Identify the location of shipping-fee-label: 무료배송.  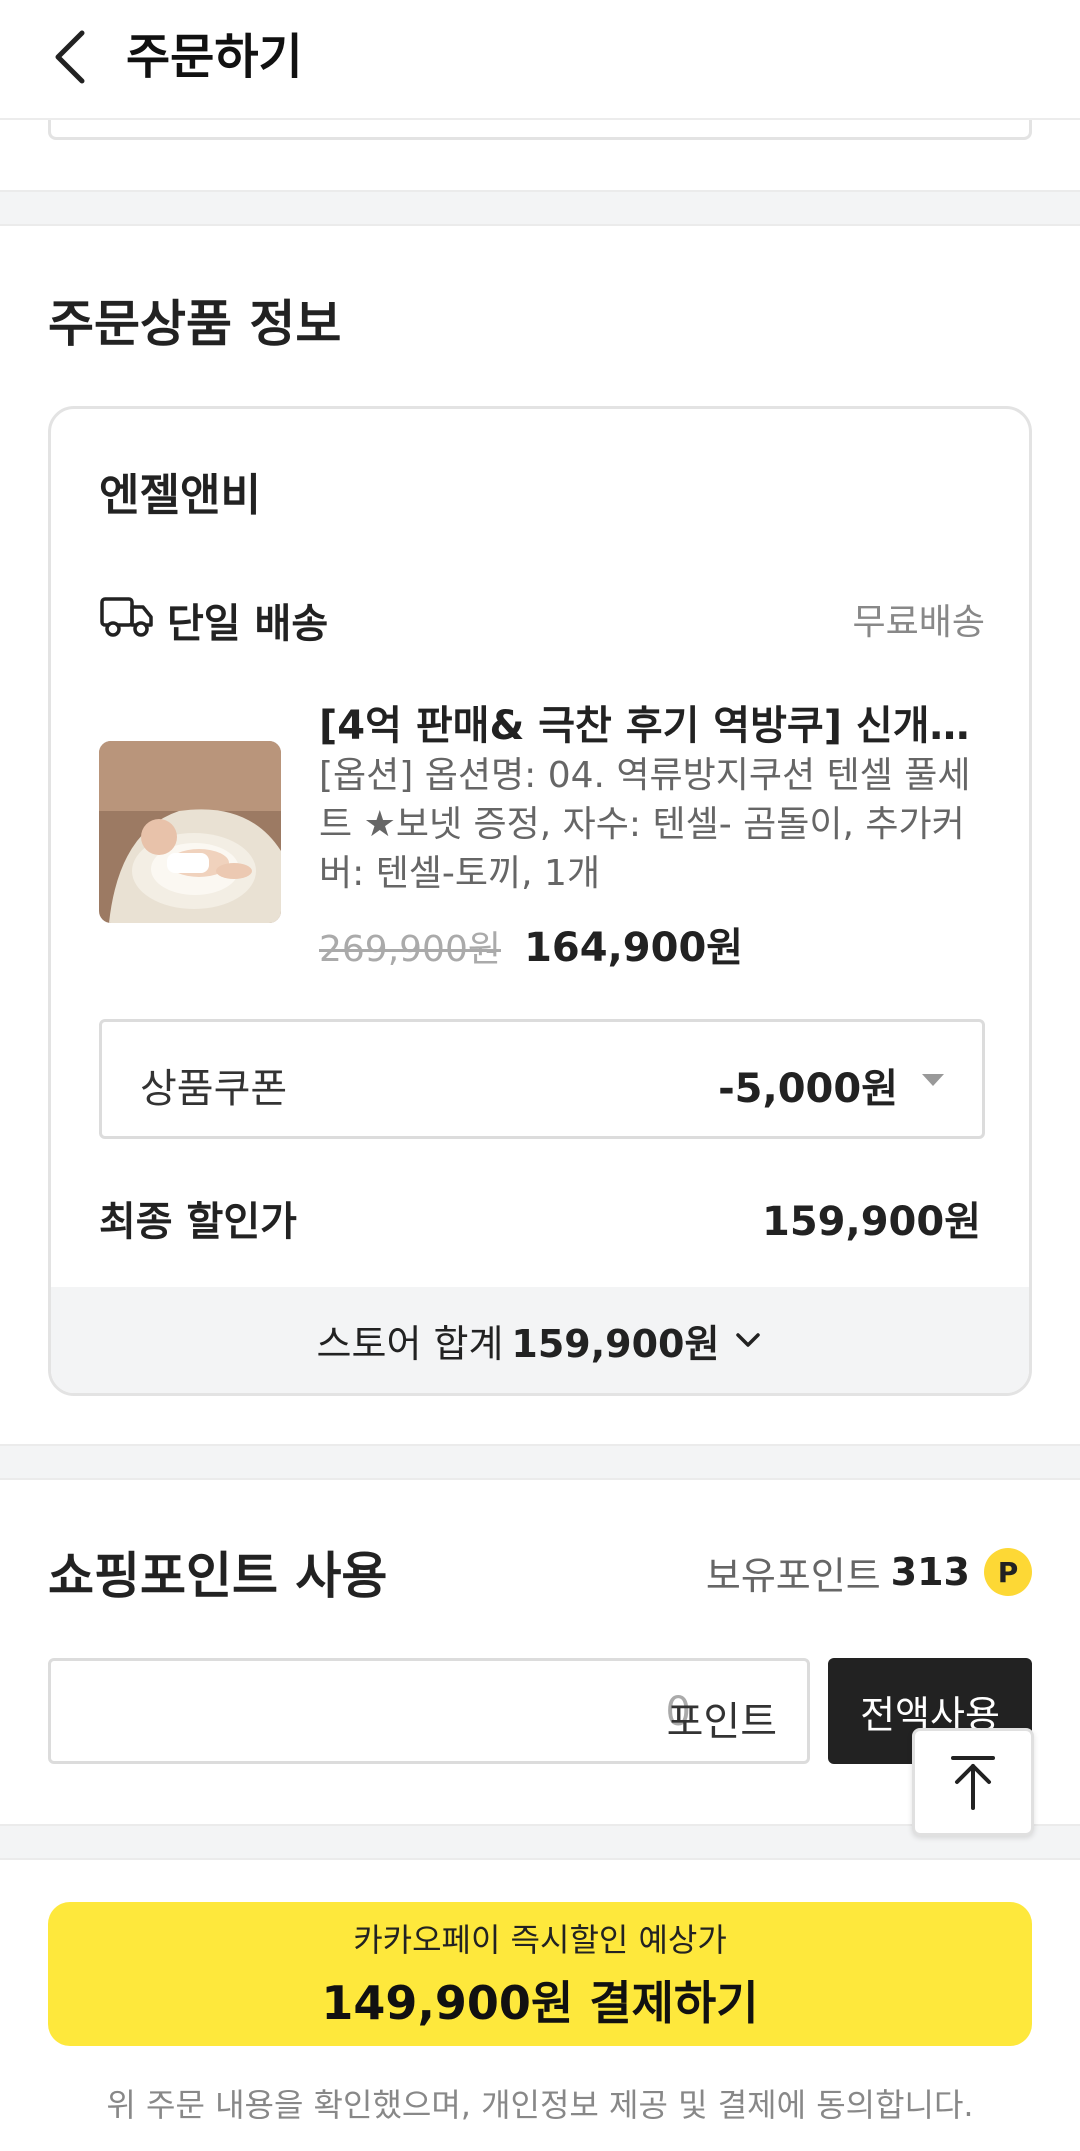
(918, 622).